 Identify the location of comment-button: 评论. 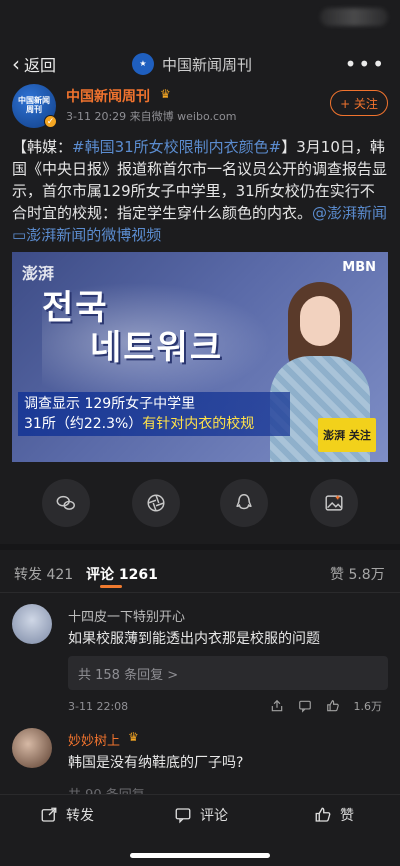
(201, 815).